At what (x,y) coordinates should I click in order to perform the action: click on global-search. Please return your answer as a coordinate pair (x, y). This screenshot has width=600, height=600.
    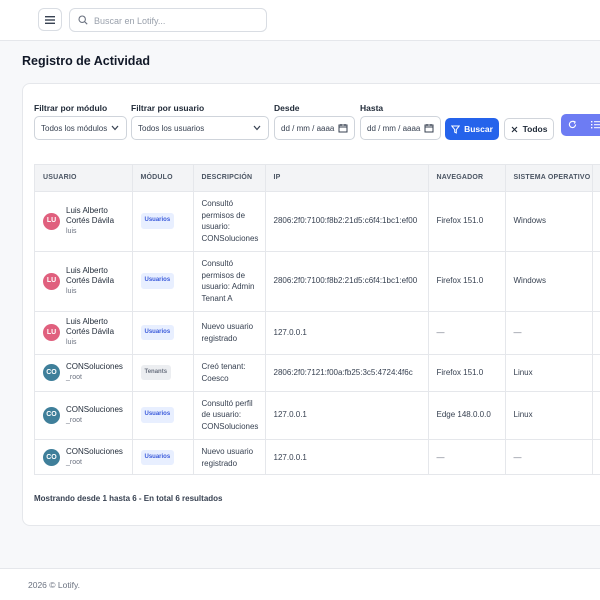
    Looking at the image, I should click on (168, 20).